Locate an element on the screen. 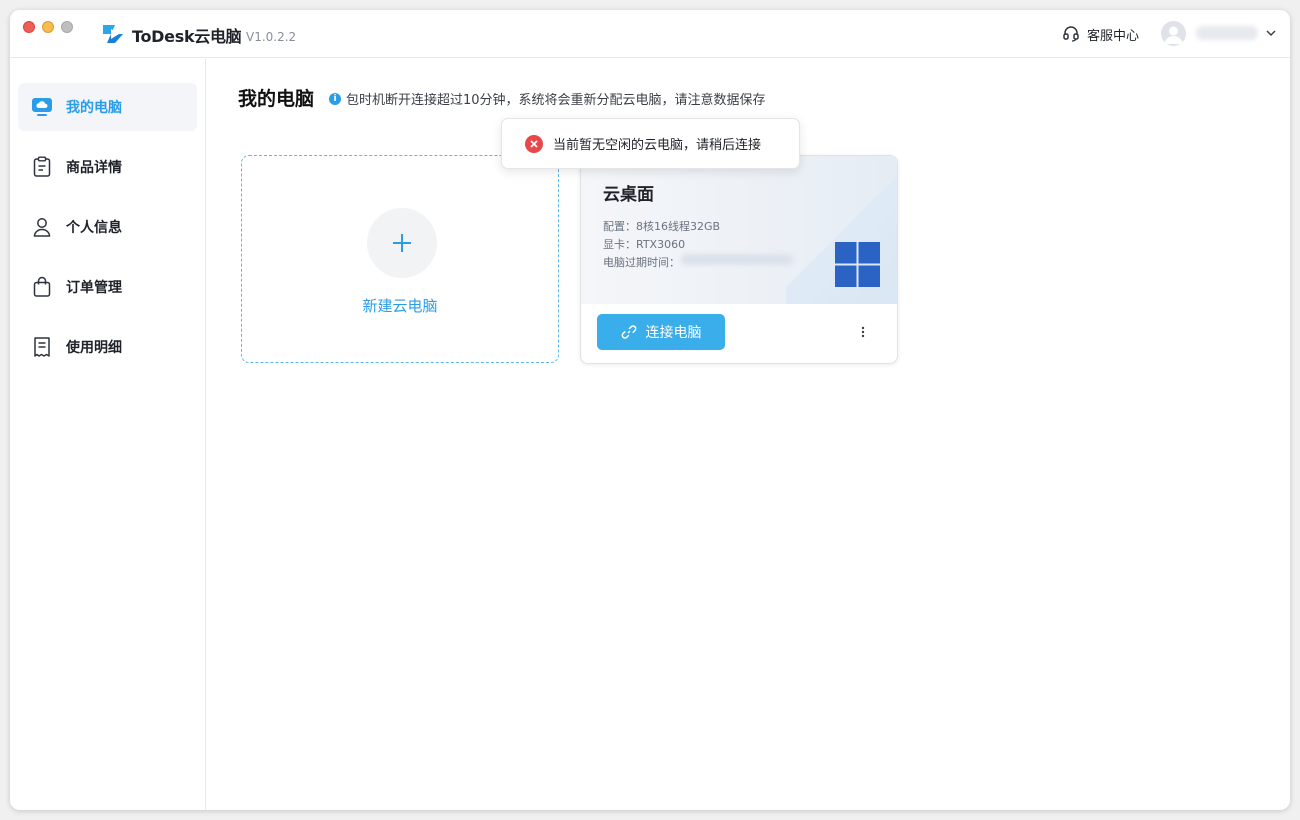 This screenshot has height=820, width=1300. sidebar-item-label: 使用明细 is located at coordinates (94, 348).